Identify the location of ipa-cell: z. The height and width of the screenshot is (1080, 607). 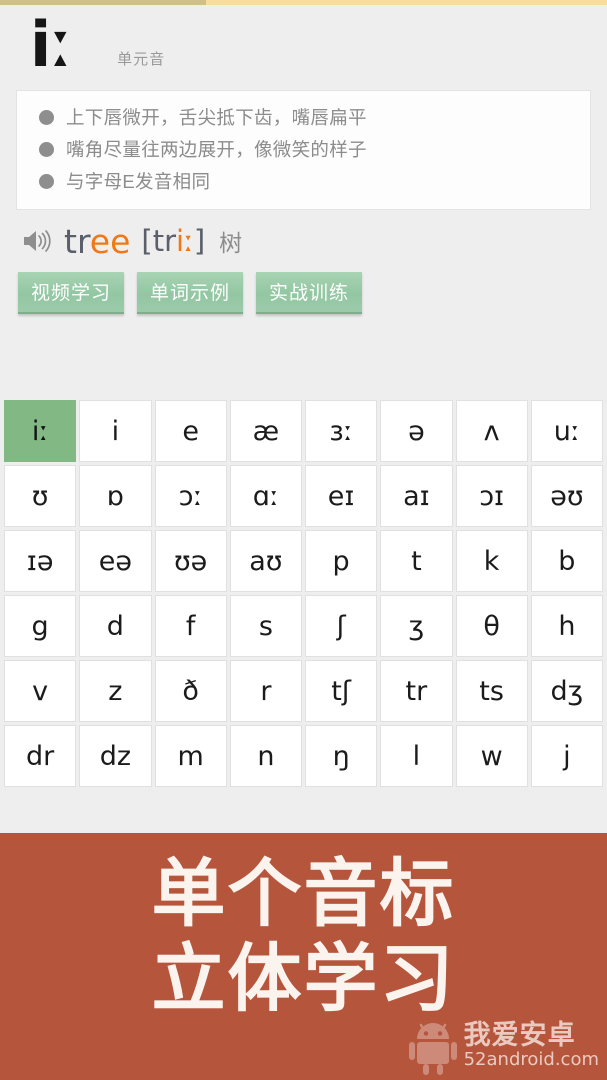
(115, 691).